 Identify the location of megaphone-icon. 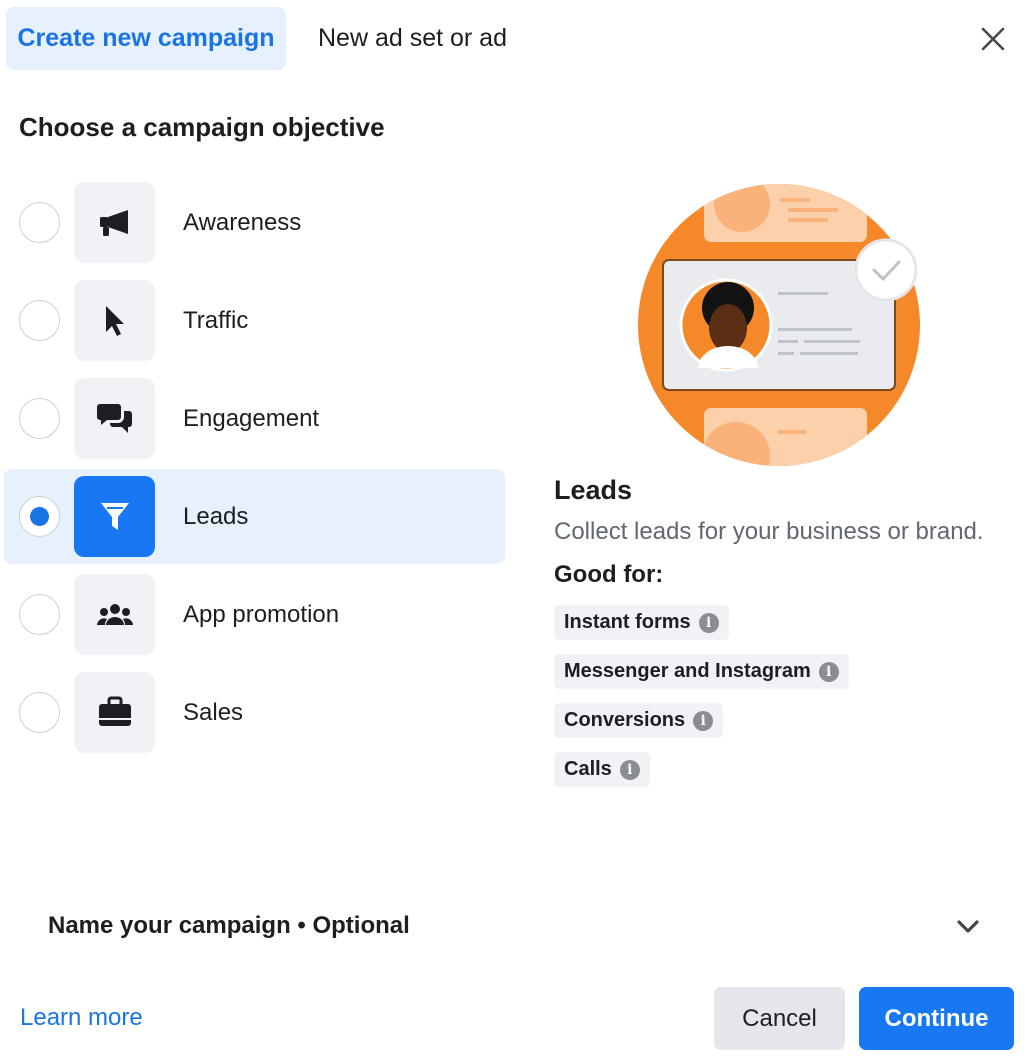
(113, 222).